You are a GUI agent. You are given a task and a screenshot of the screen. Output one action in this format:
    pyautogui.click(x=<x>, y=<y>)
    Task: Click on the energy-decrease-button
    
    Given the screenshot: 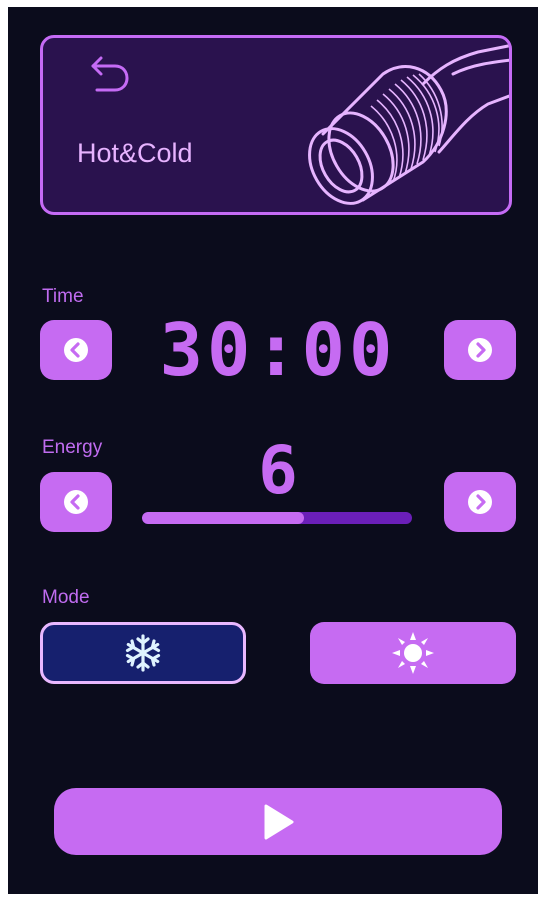 What is the action you would take?
    pyautogui.click(x=76, y=502)
    